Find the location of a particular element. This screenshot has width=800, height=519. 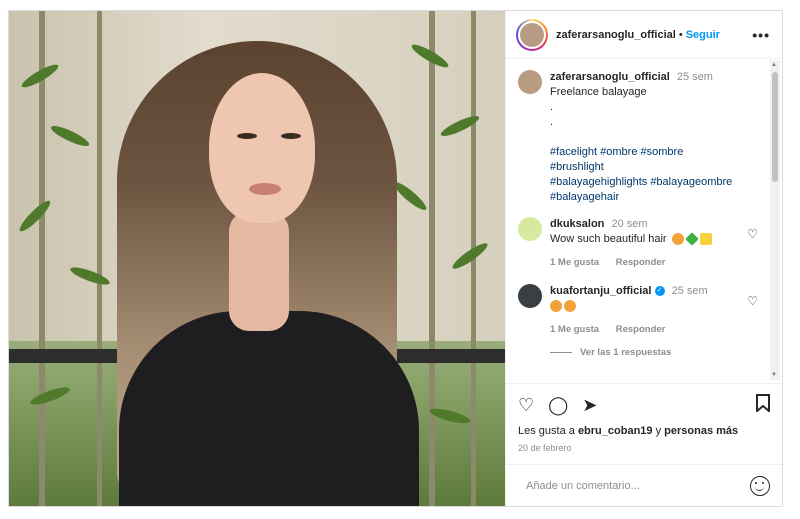

liker-username: ebru_coban19 is located at coordinates (615, 431).